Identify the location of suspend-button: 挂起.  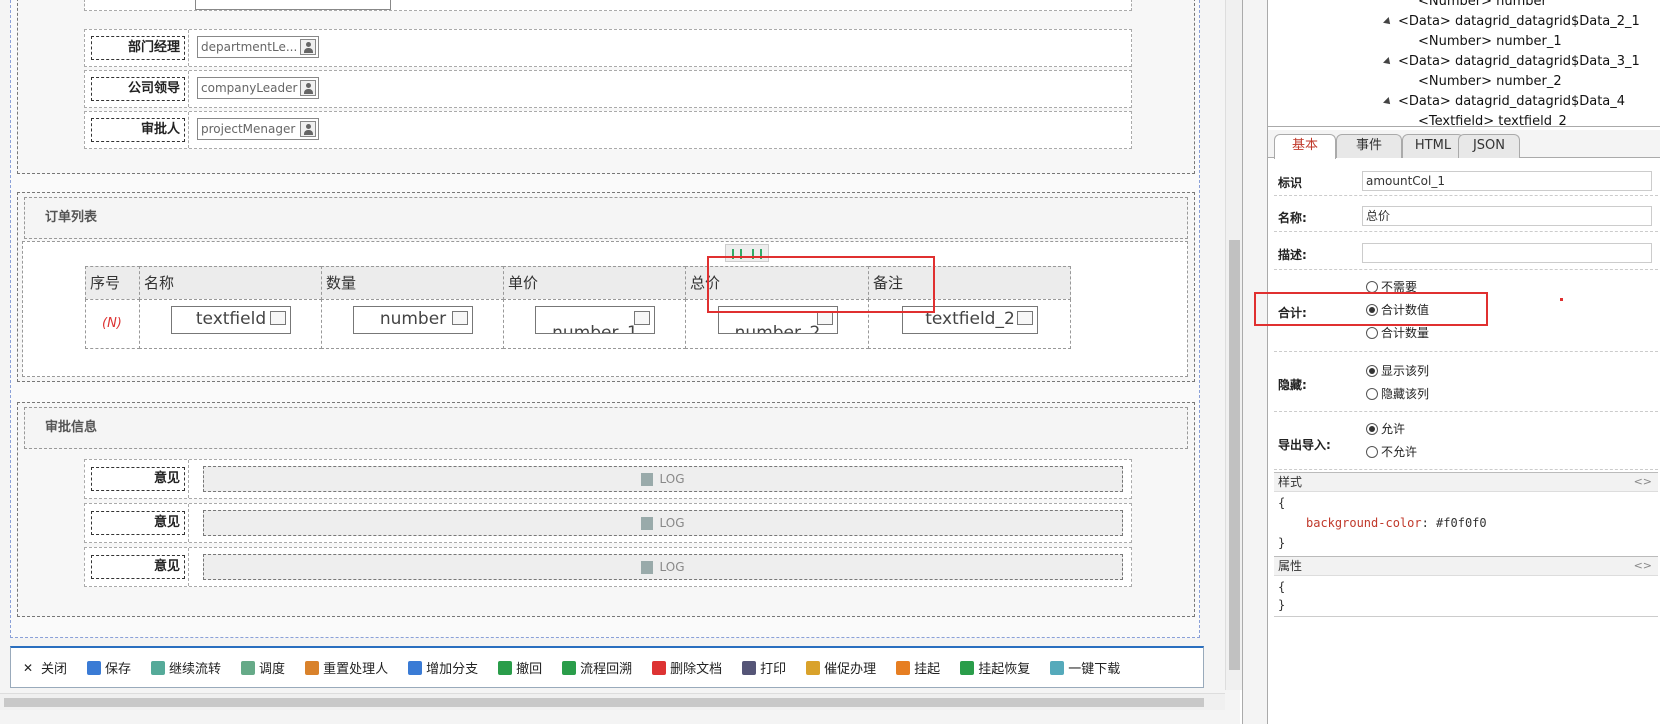
(918, 667).